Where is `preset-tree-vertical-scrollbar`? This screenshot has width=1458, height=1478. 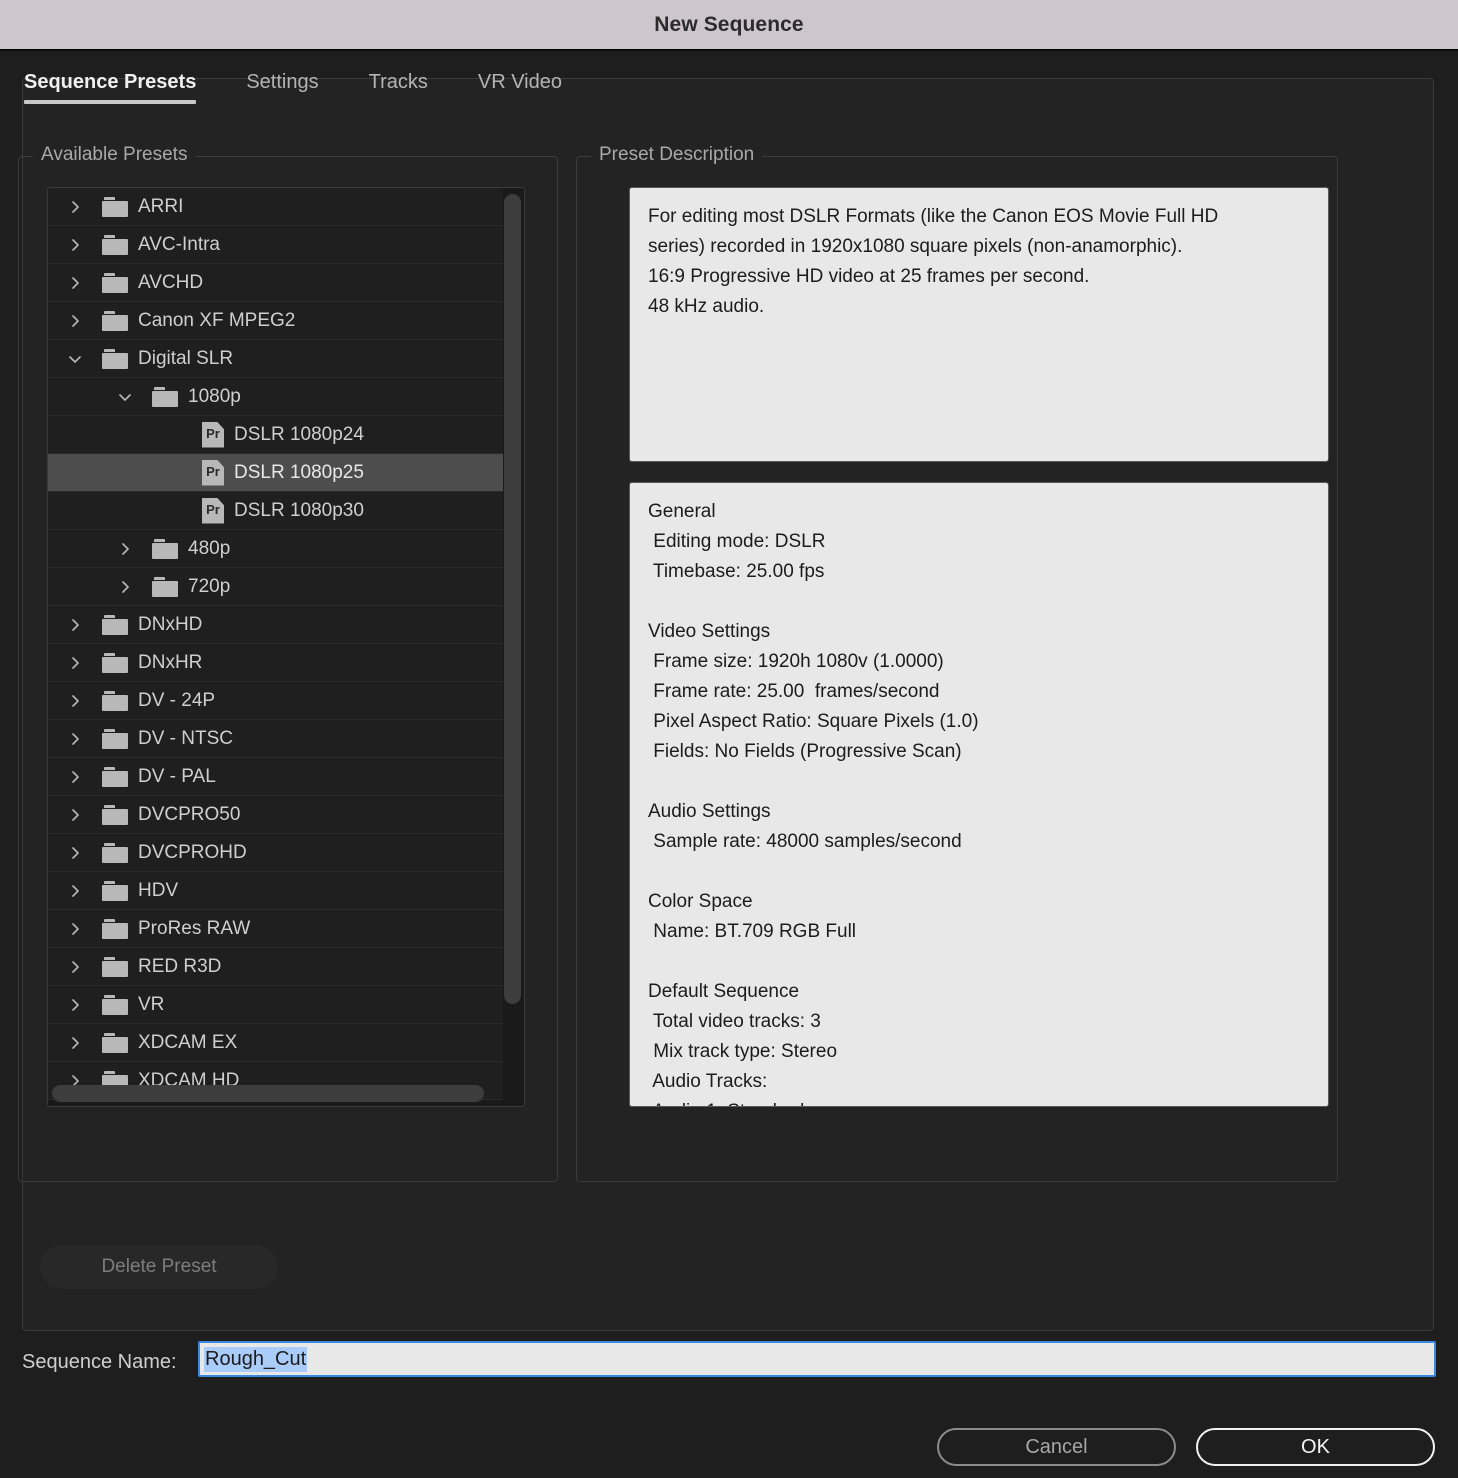
preset-tree-vertical-scrollbar is located at coordinates (512, 646).